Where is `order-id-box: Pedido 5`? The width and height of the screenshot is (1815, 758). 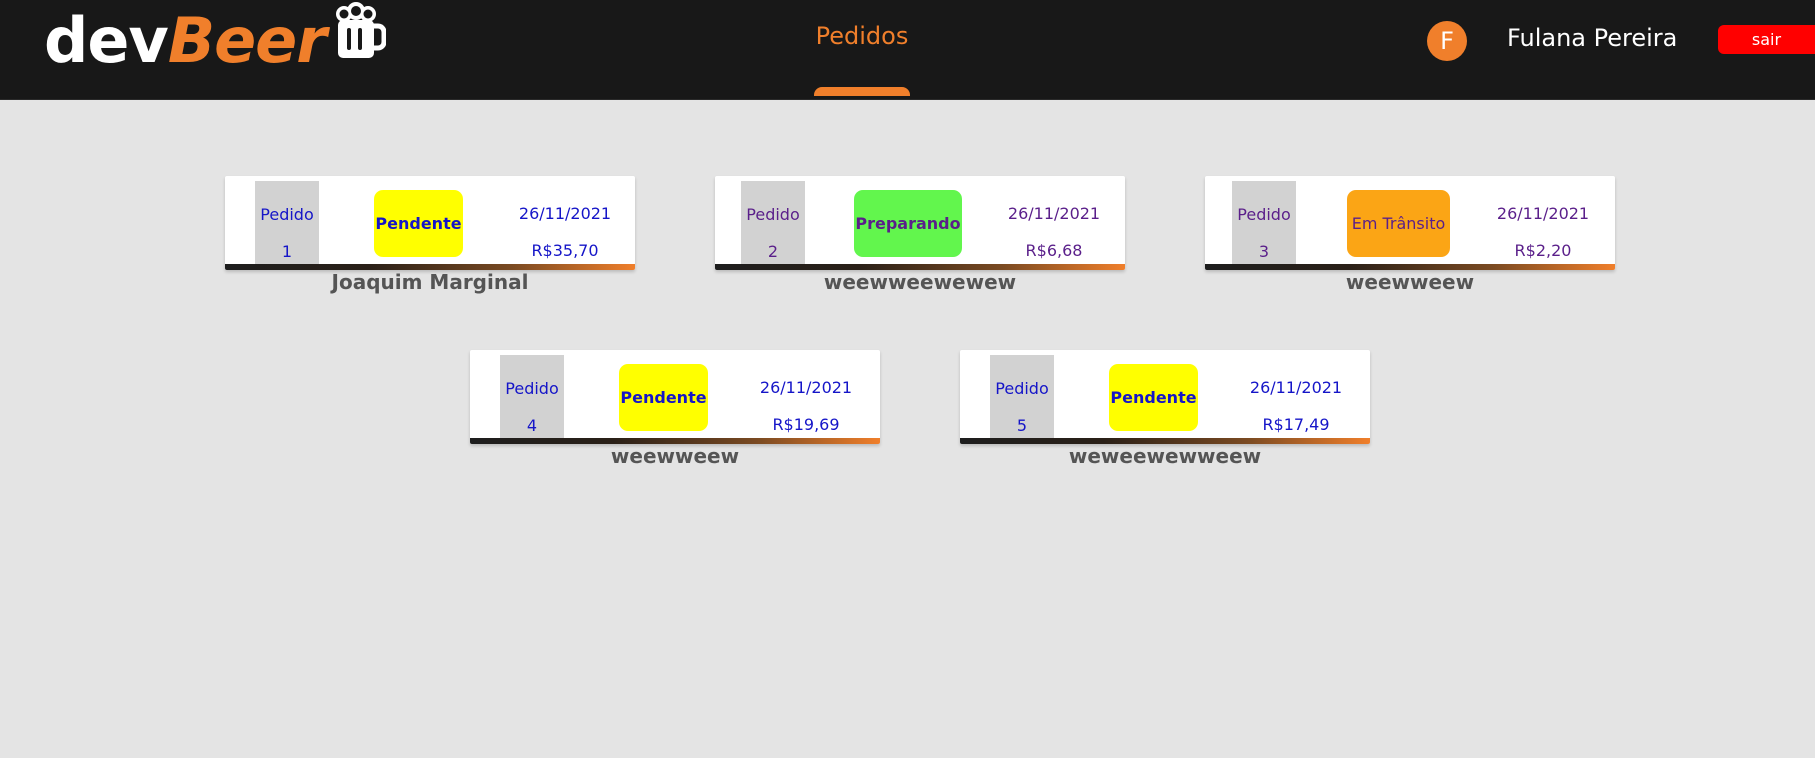
order-id-box: Pedido 5 is located at coordinates (1022, 396).